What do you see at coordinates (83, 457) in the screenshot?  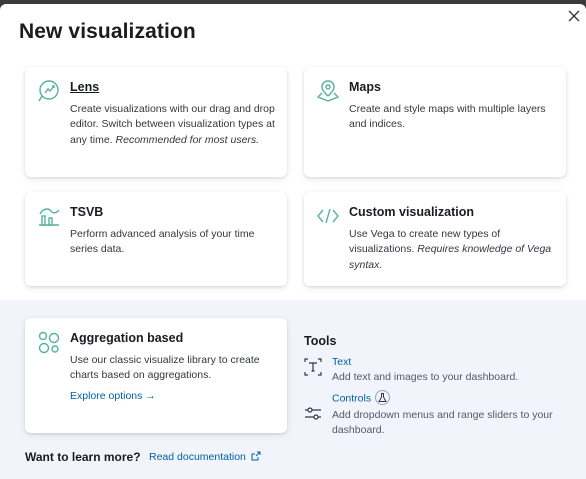 I see `learn-more-label: Want to learn more?` at bounding box center [83, 457].